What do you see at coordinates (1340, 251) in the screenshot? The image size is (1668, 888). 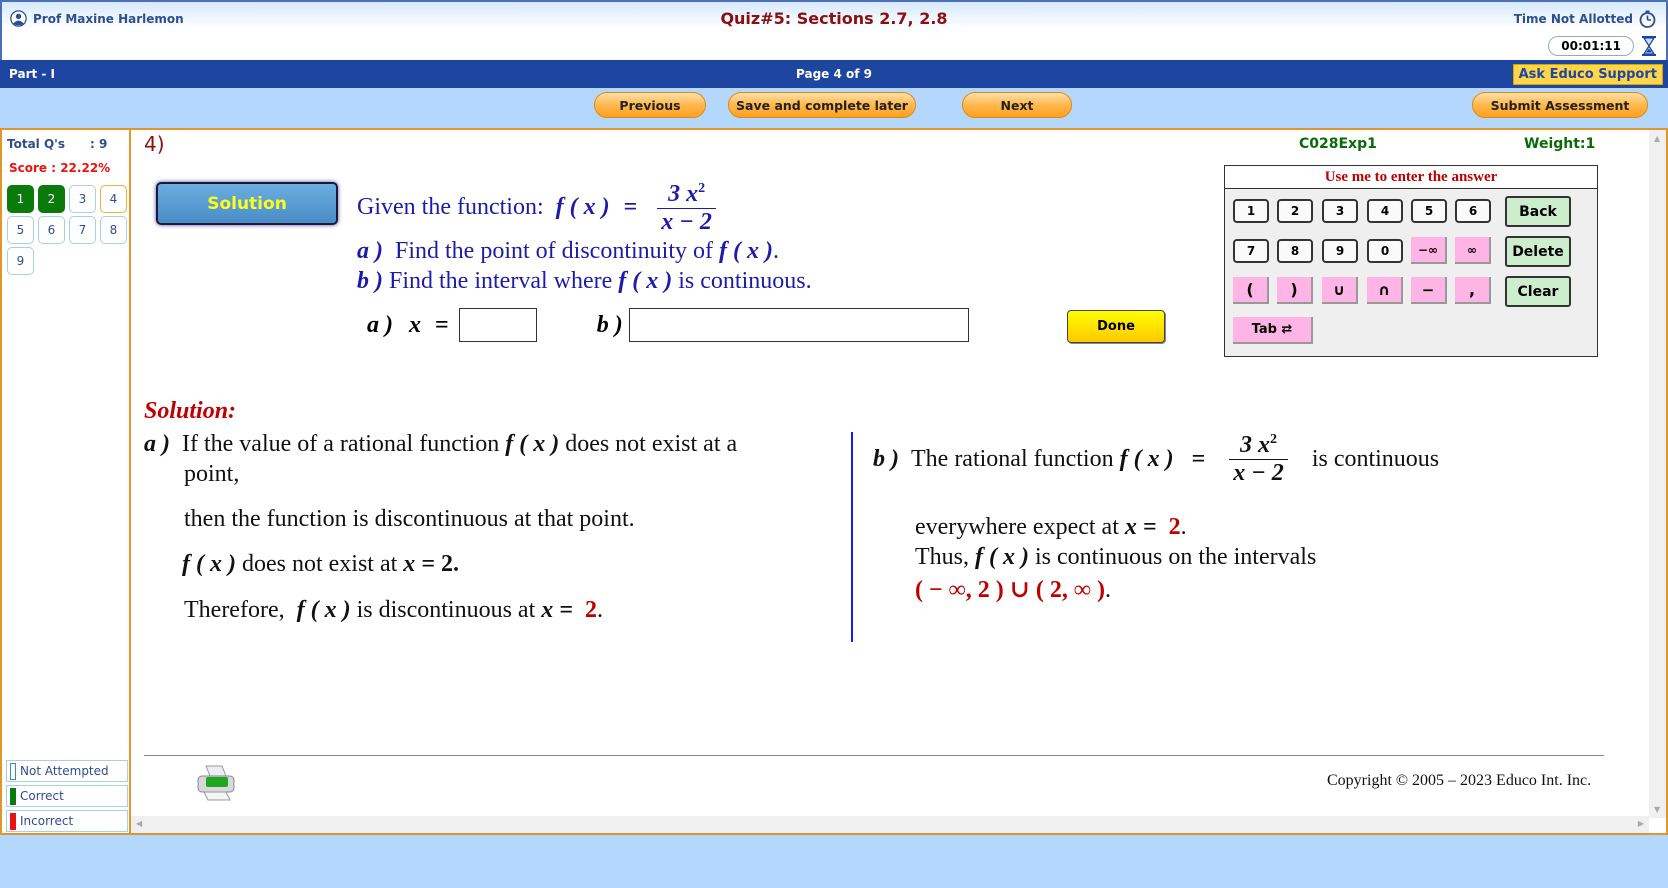 I see `key-9: 9` at bounding box center [1340, 251].